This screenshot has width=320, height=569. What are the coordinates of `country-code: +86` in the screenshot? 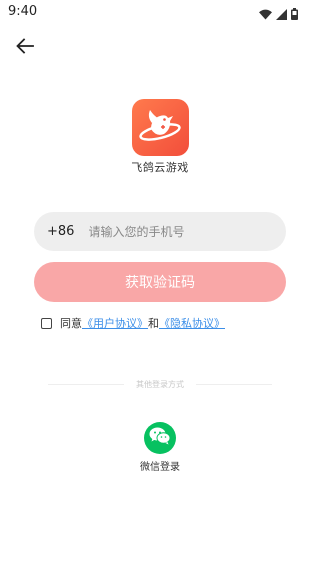 It's located at (60, 231).